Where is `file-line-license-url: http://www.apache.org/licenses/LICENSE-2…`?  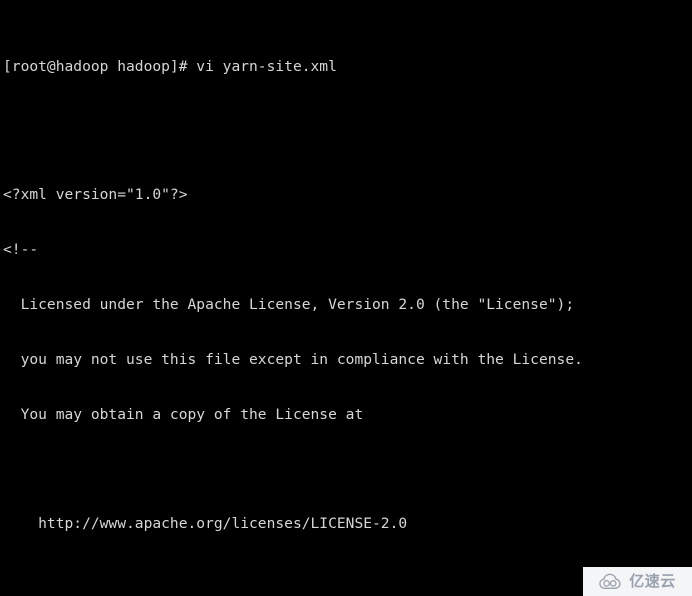
file-line-license-url: http://www.apache.org/licenses/LICENSE-2… is located at coordinates (205, 524).